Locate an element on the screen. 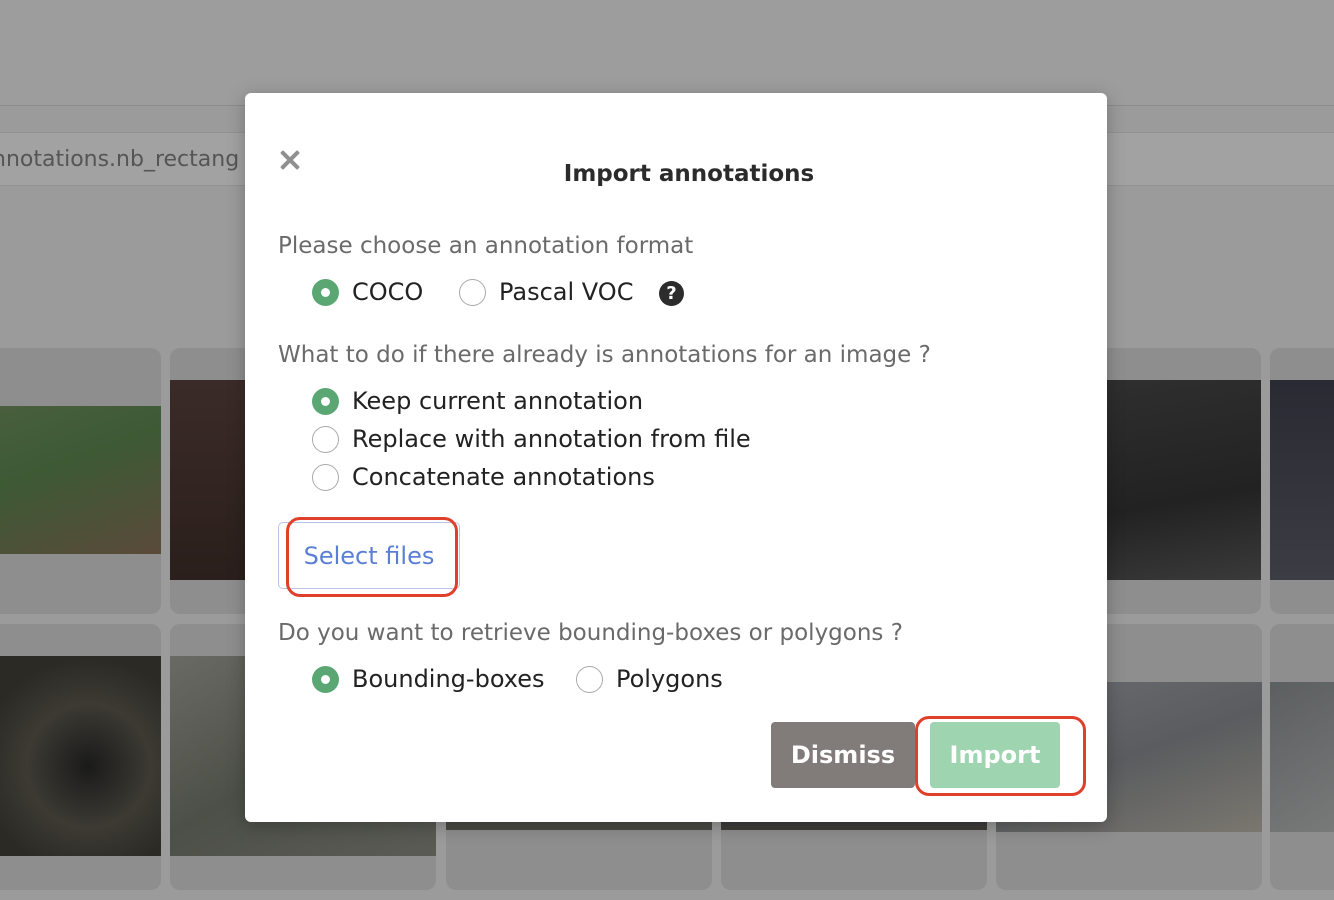 The height and width of the screenshot is (900, 1334). format-option-pascal-voc: Pascal VOC is located at coordinates (546, 292).